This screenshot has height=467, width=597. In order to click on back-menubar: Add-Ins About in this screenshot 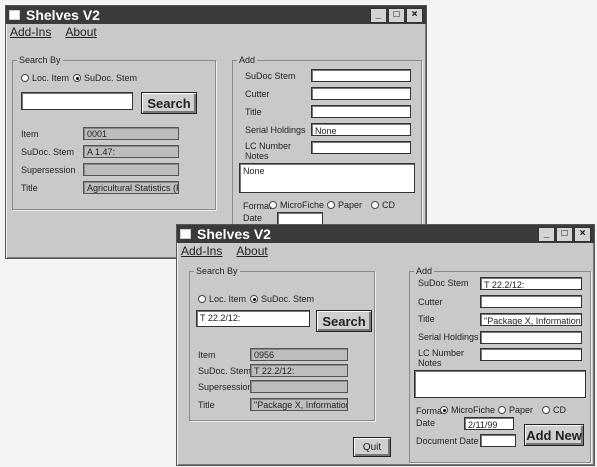, I will do `click(216, 32)`.